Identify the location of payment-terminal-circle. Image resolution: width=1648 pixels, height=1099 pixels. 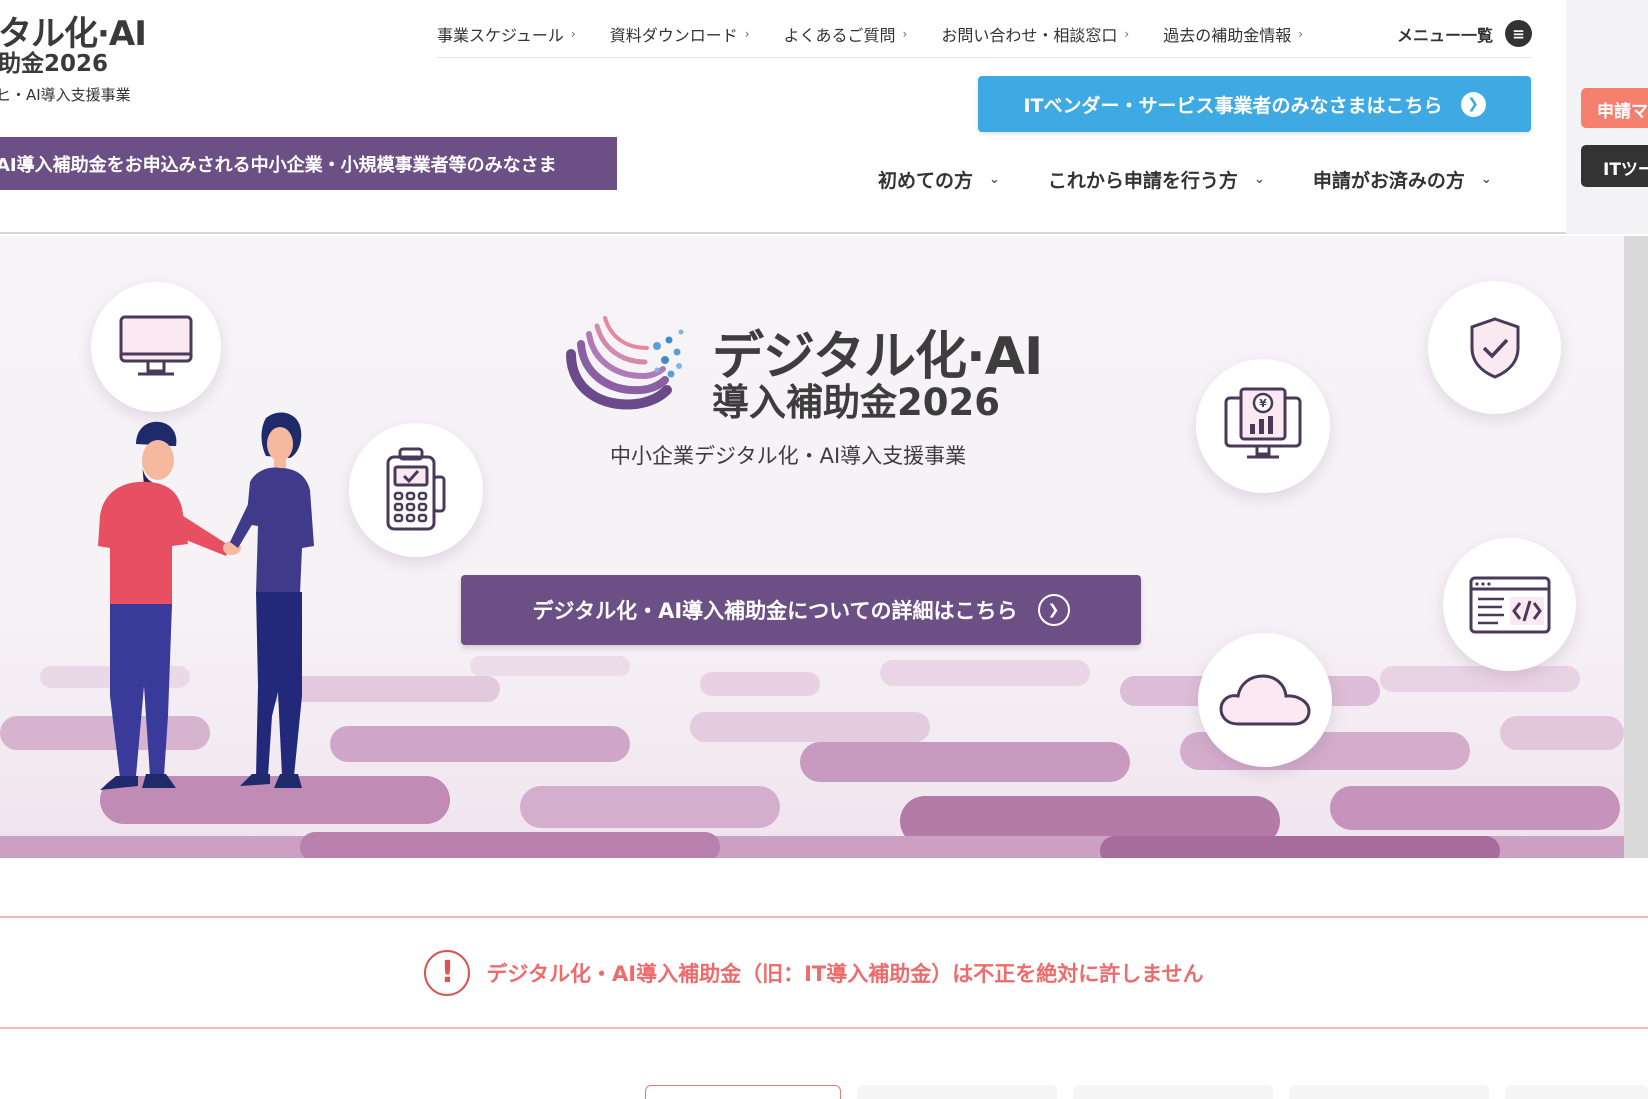
(416, 490).